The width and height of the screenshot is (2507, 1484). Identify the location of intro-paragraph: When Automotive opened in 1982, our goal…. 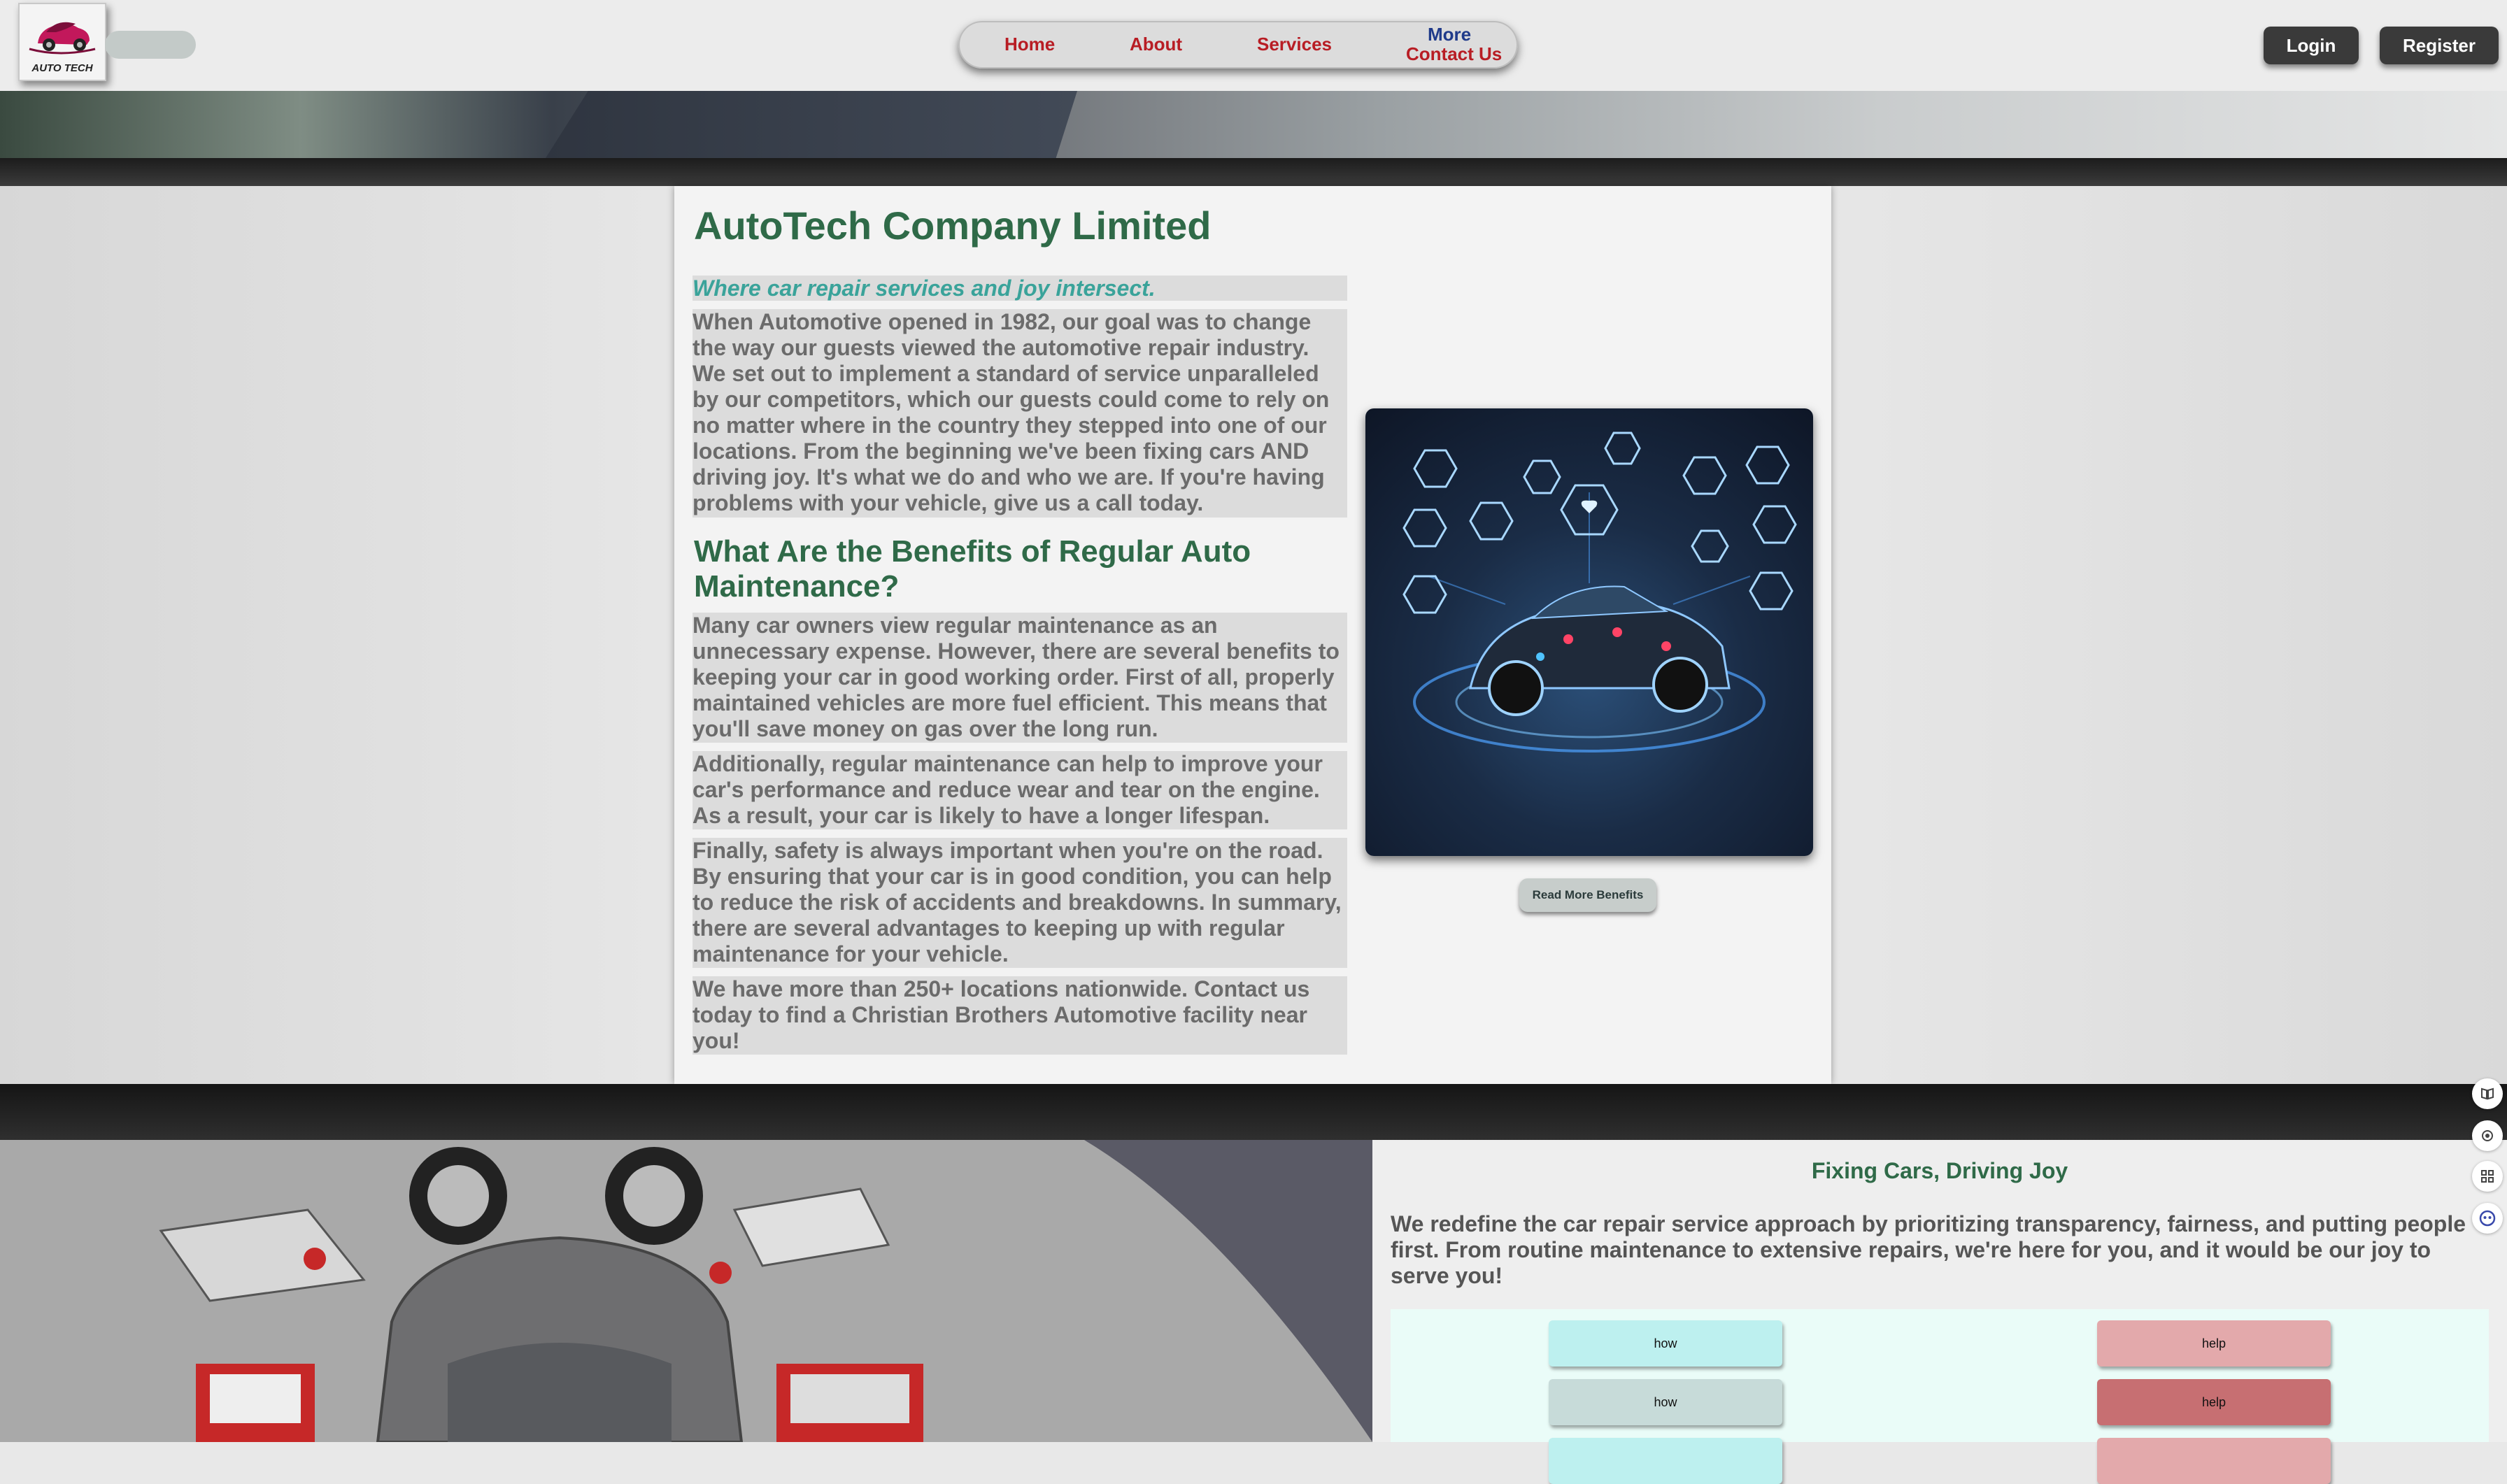
(1020, 414).